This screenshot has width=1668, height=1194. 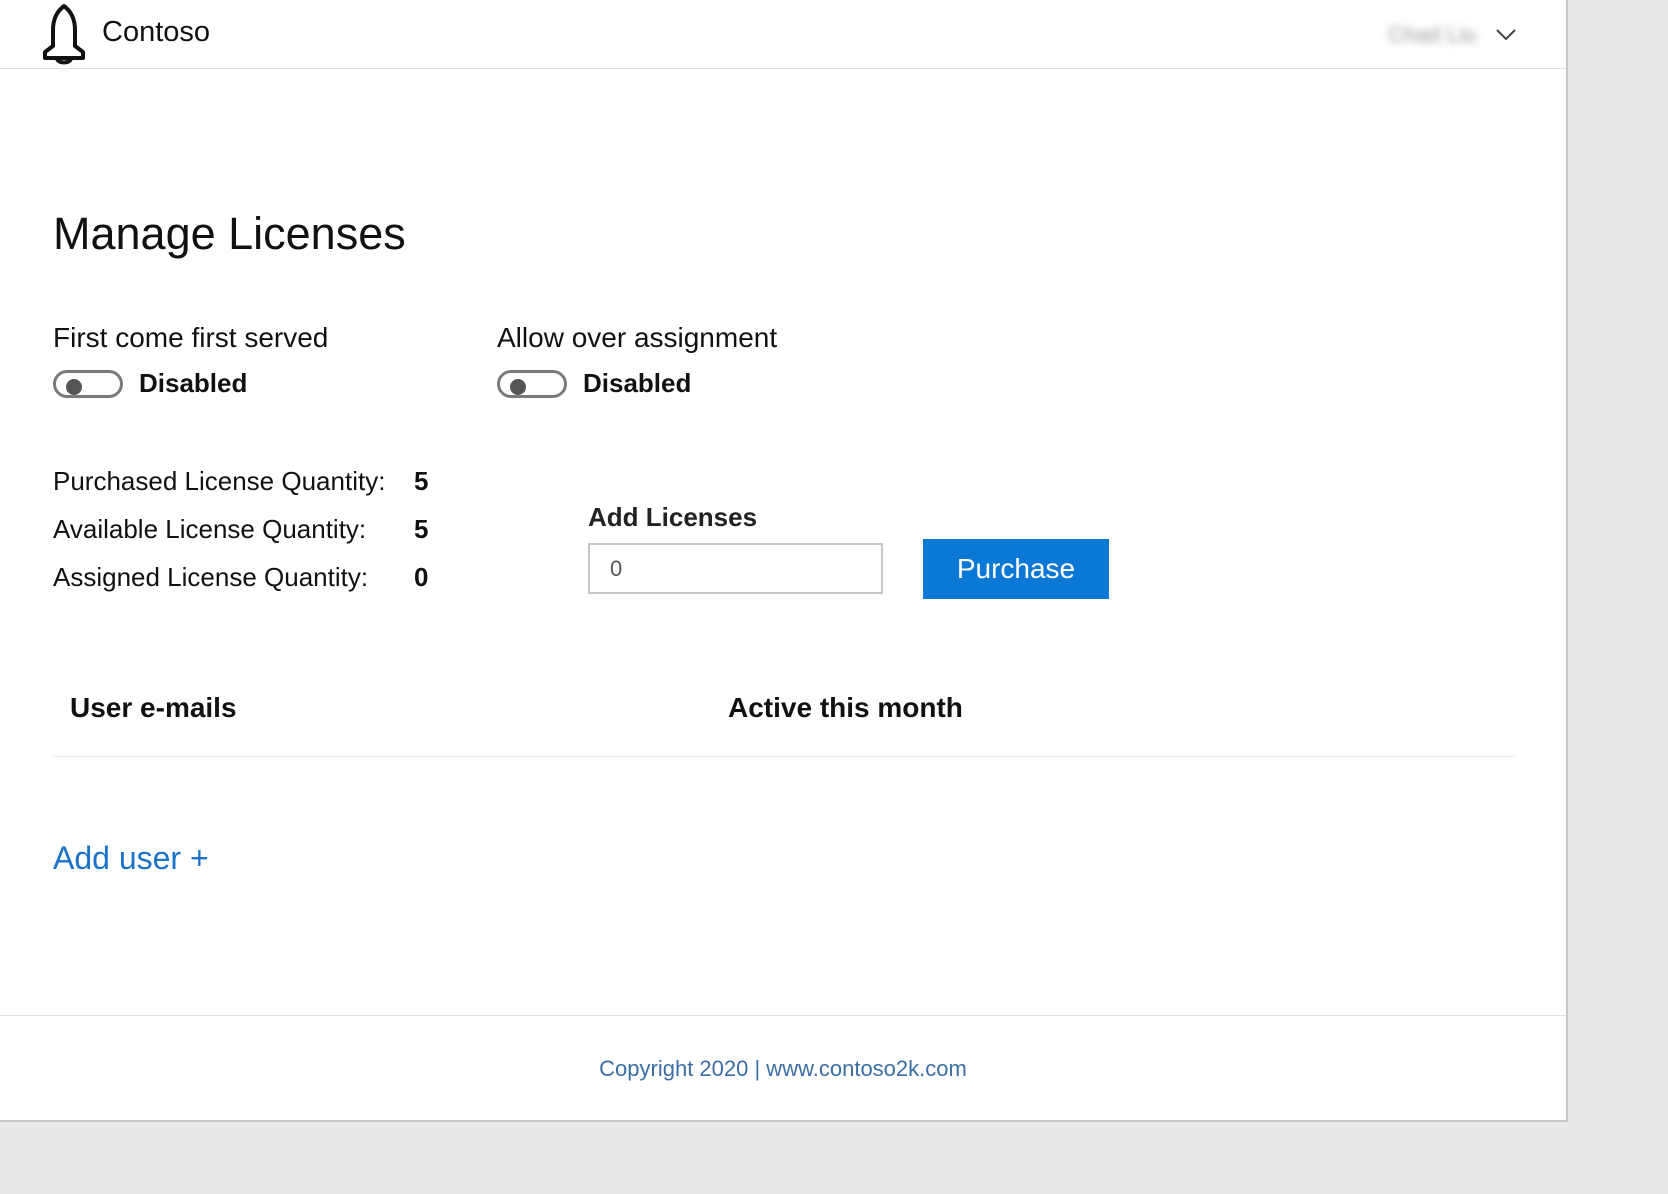 What do you see at coordinates (219, 481) in the screenshot?
I see `purchased-quantity-label: Purchased License Quantity:` at bounding box center [219, 481].